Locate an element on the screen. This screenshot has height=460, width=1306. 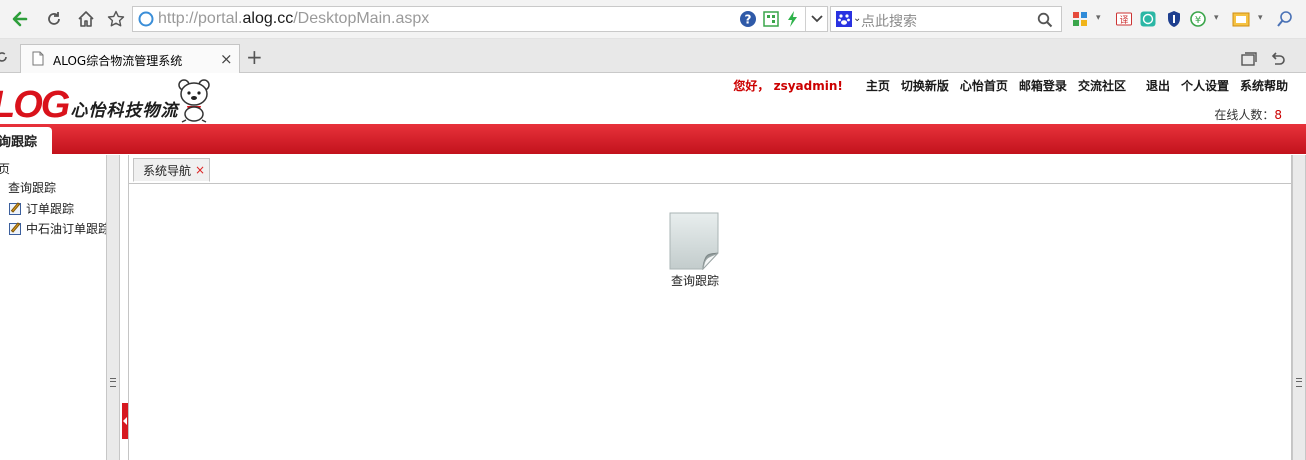
baidu-icon is located at coordinates (844, 19).